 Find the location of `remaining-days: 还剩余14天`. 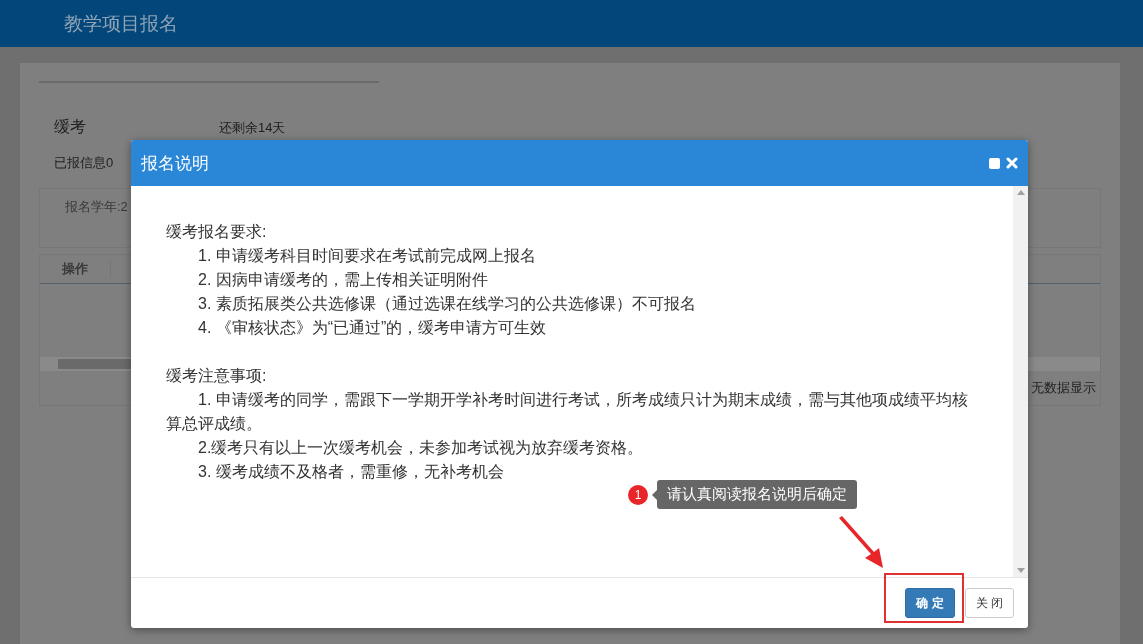

remaining-days: 还剩余14天 is located at coordinates (252, 127).